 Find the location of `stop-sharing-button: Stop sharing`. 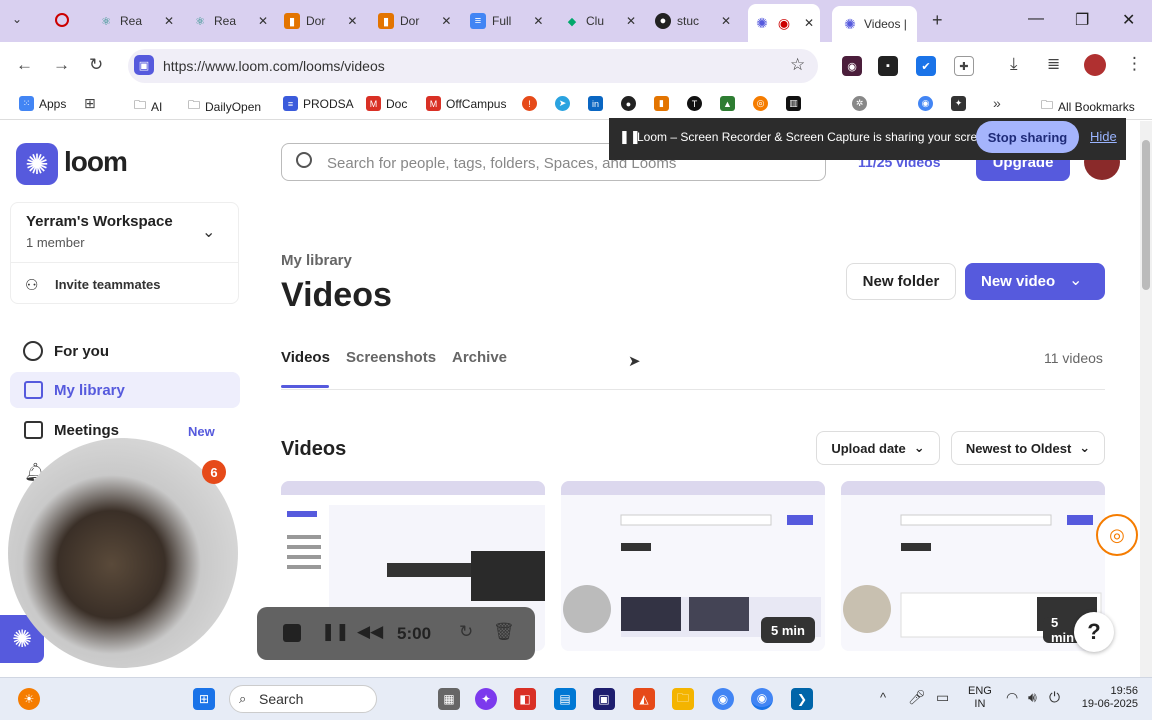

stop-sharing-button: Stop sharing is located at coordinates (1027, 137).